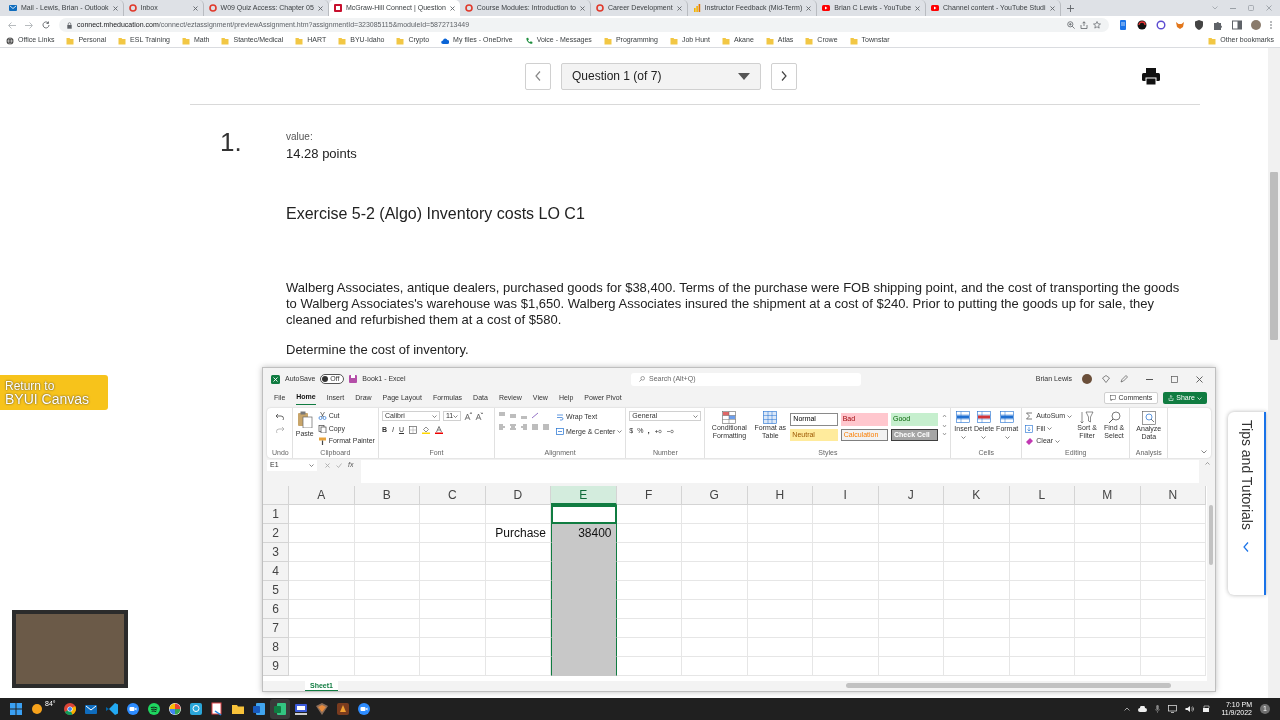  What do you see at coordinates (1204, 452) in the screenshot?
I see `collapse-ribbon-icon` at bounding box center [1204, 452].